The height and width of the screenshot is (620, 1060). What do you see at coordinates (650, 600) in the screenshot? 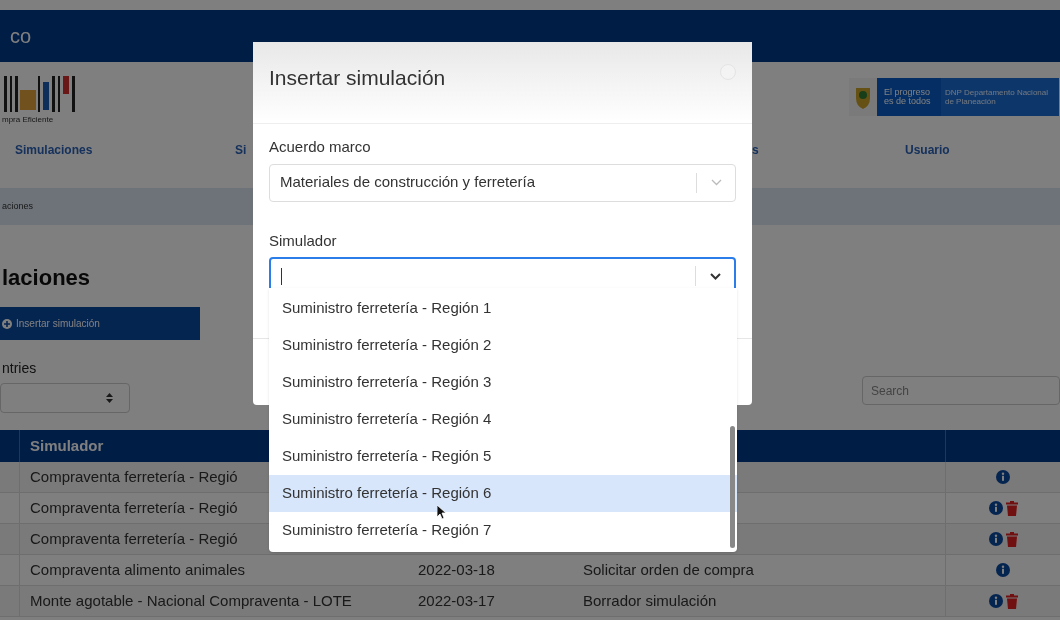
I see `status-cell-text: Borrador simulación` at bounding box center [650, 600].